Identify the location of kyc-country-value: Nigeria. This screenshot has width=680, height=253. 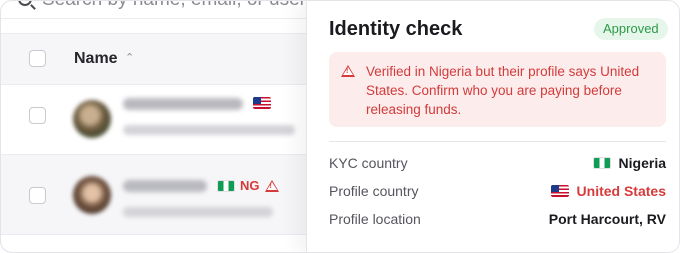
(642, 163).